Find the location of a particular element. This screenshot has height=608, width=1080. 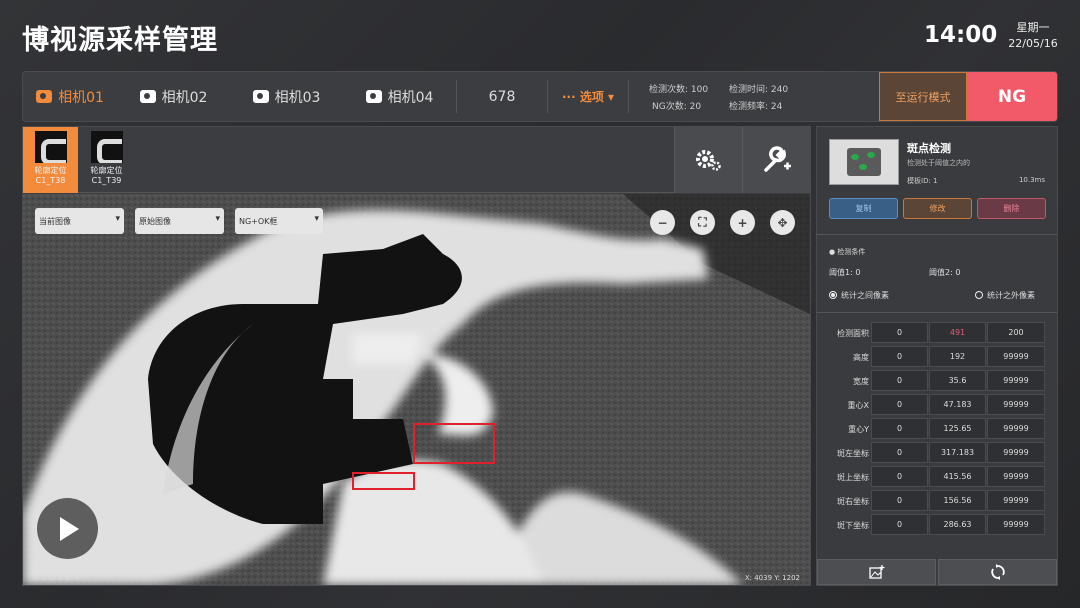

radio-inside: 统计之间像素 is located at coordinates (859, 295).